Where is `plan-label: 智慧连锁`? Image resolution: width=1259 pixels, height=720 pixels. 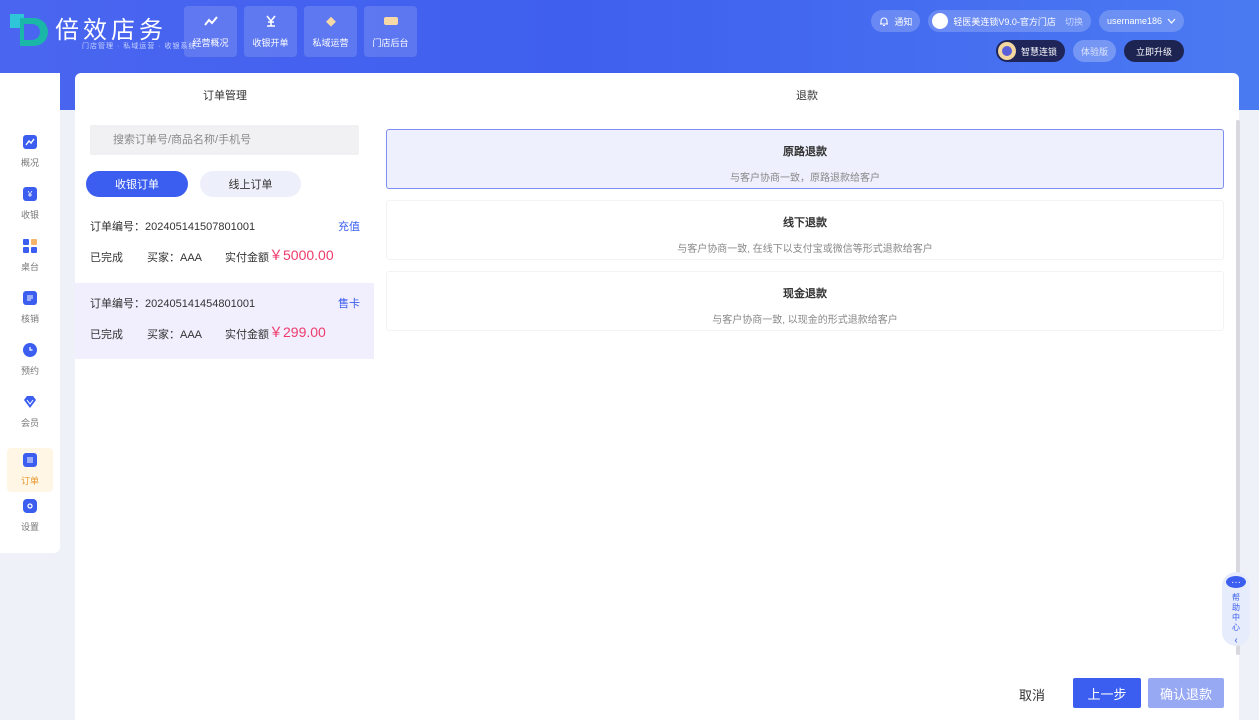 plan-label: 智慧连锁 is located at coordinates (1038, 51).